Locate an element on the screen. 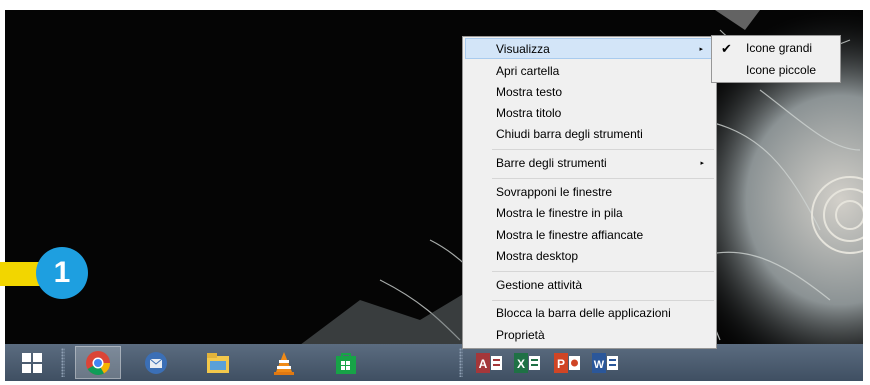 The height and width of the screenshot is (385, 870). taskbar-vlc is located at coordinates (284, 362).